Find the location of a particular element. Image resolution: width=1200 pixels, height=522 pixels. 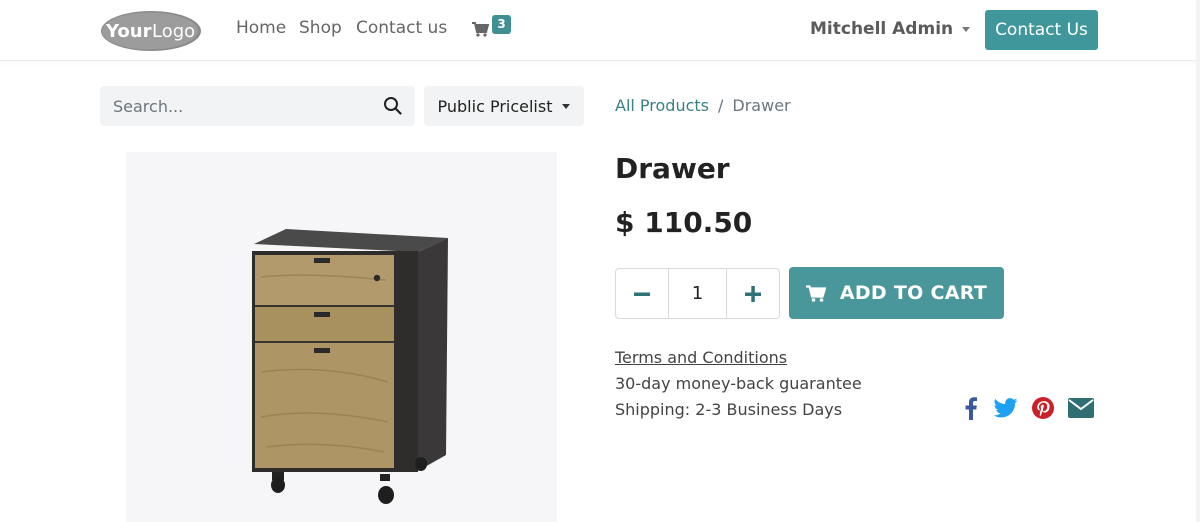

plus-icon is located at coordinates (753, 293).